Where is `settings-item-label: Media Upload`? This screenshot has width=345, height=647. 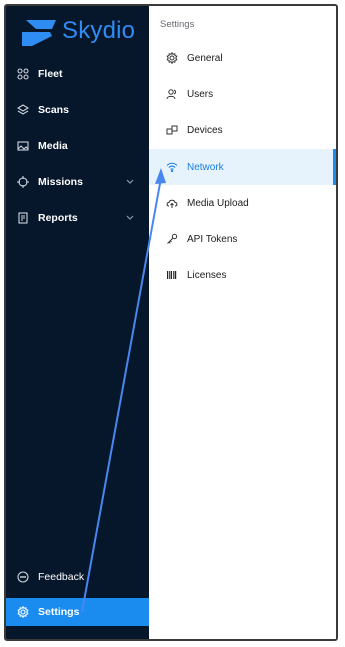
settings-item-label: Media Upload is located at coordinates (218, 203).